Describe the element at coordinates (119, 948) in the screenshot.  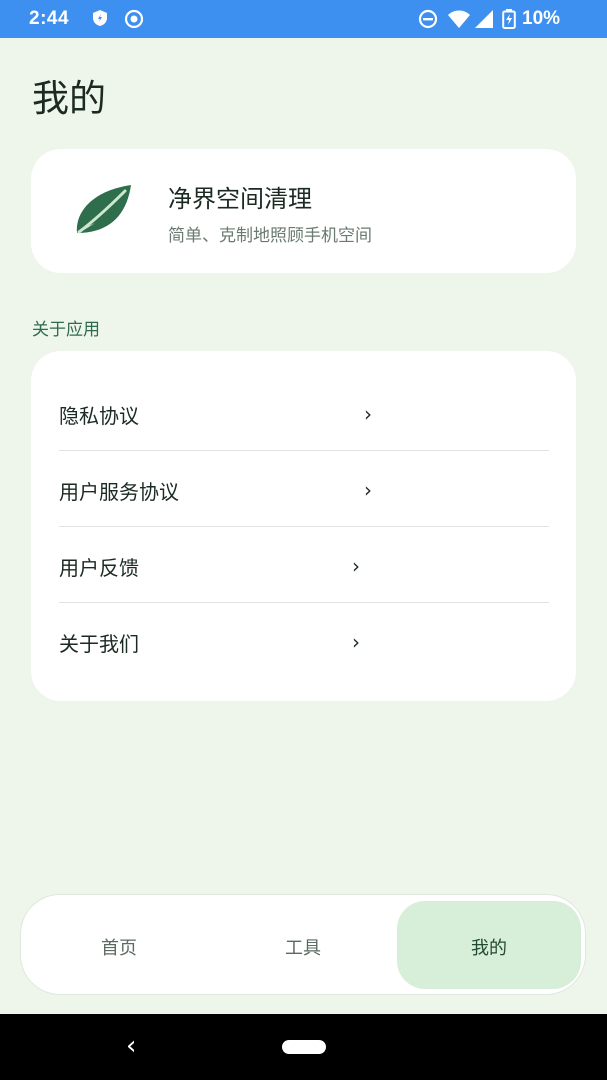
I see `tab-label: 首页` at that location.